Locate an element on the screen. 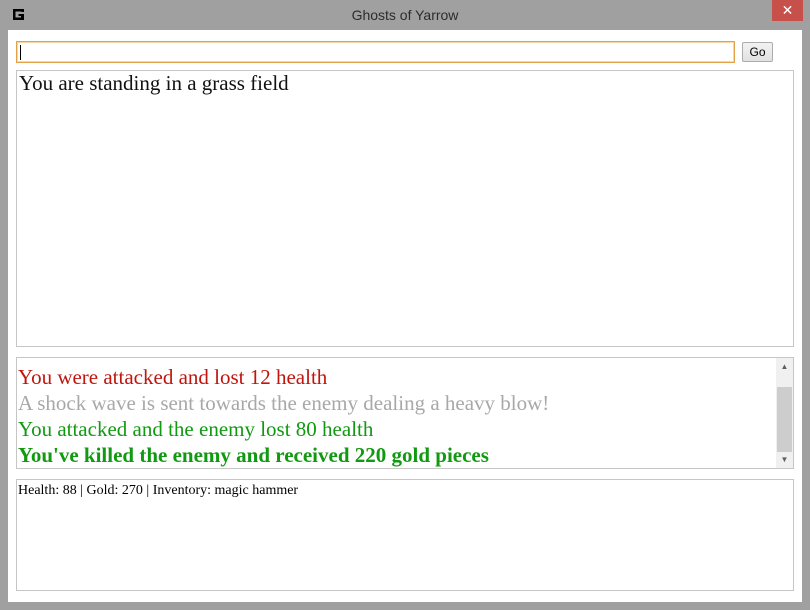 This screenshot has height=610, width=810. scroll-thumb is located at coordinates (784, 419).